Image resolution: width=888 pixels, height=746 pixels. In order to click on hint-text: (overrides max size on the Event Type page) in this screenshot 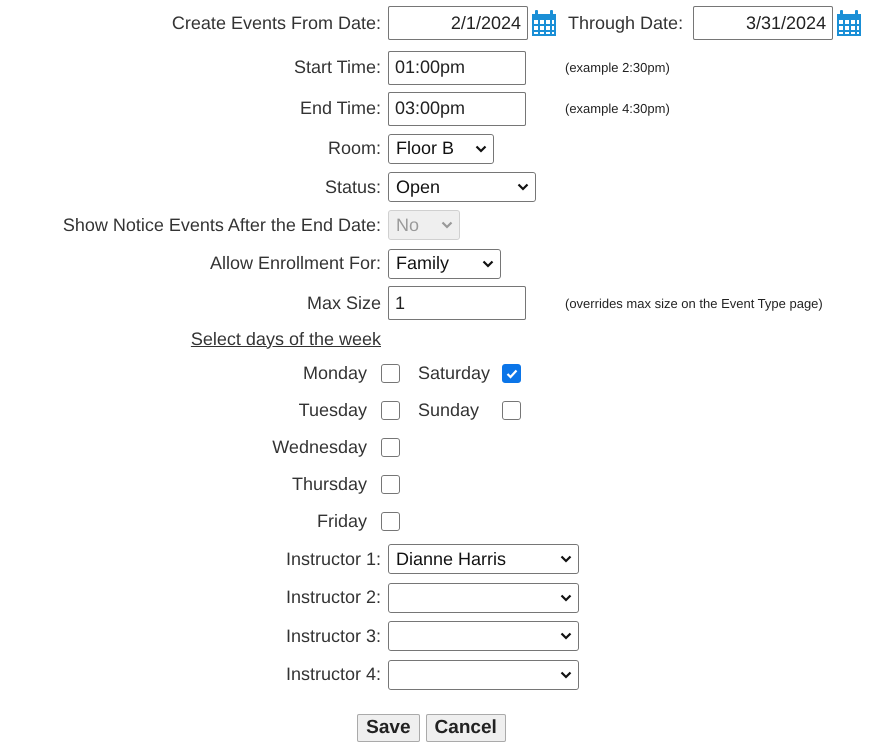, I will do `click(694, 303)`.